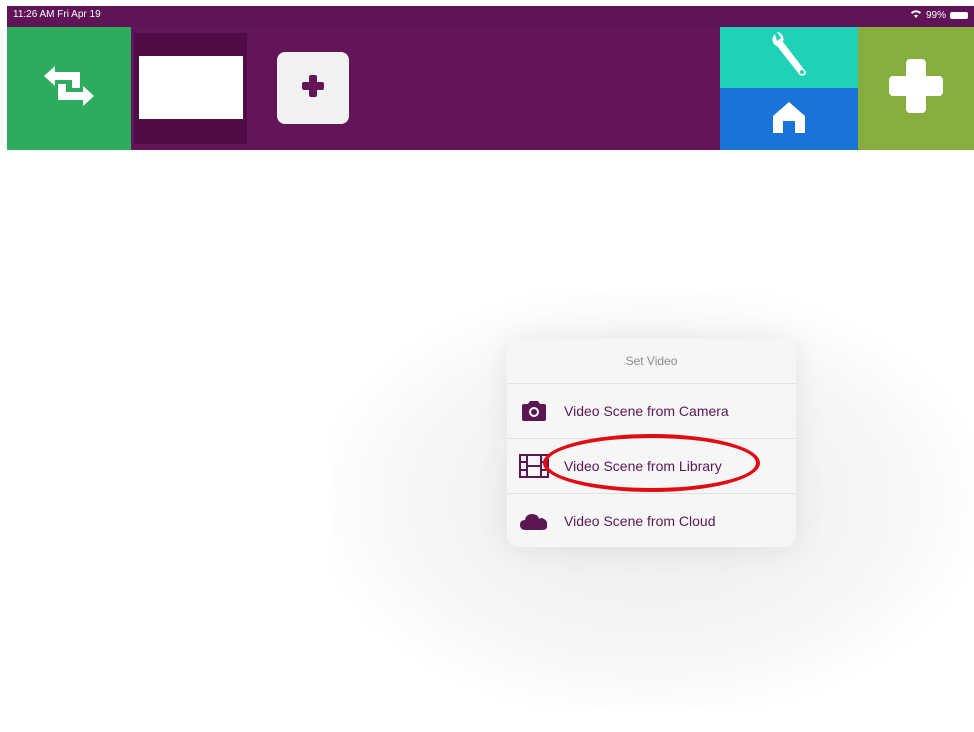 The image size is (974, 732). I want to click on battery-percent: 99%, so click(935, 15).